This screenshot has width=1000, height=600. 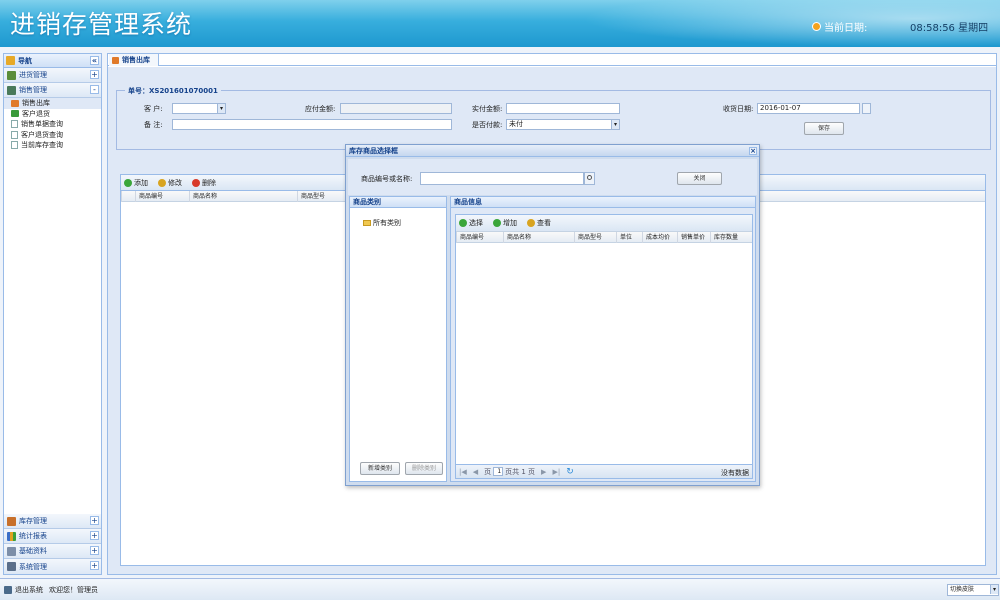 What do you see at coordinates (387, 223) in the screenshot?
I see `tree-node-label: 所有类别` at bounding box center [387, 223].